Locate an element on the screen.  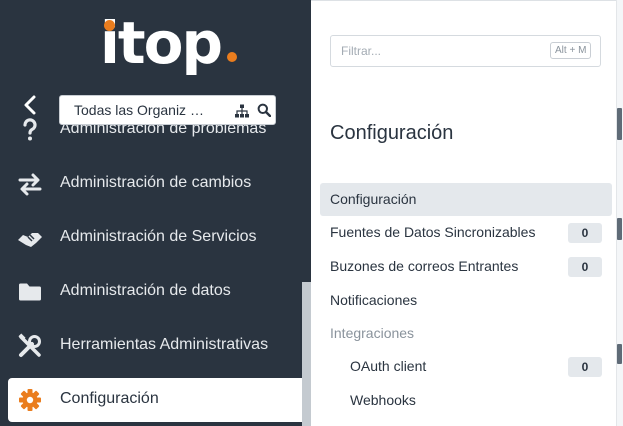
submenu-item-configuration: Configuración is located at coordinates (466, 199).